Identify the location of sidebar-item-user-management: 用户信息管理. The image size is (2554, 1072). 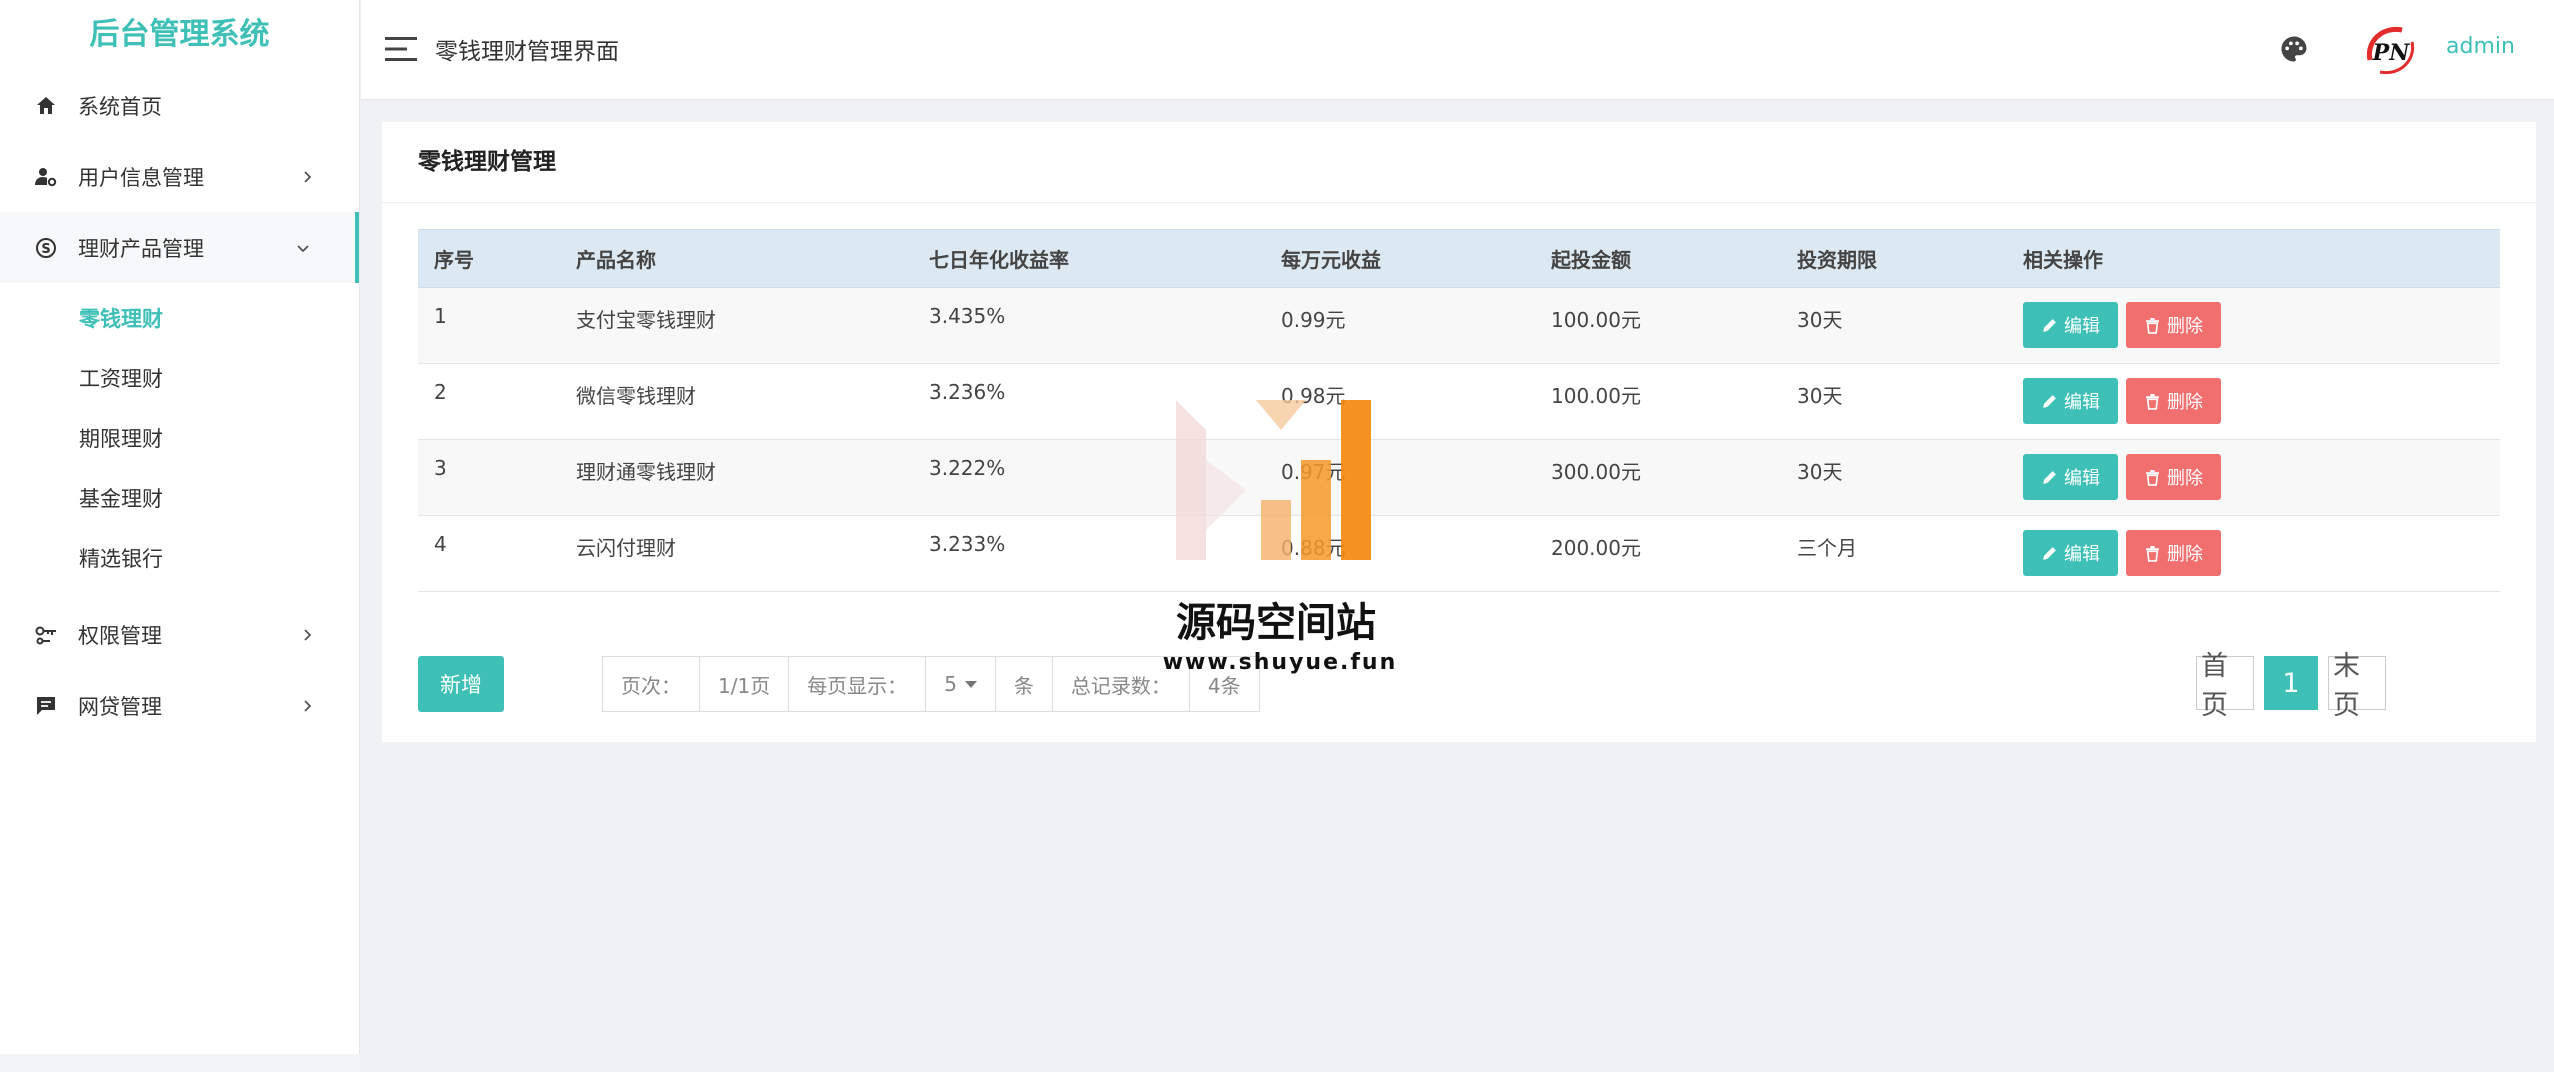
(179, 176).